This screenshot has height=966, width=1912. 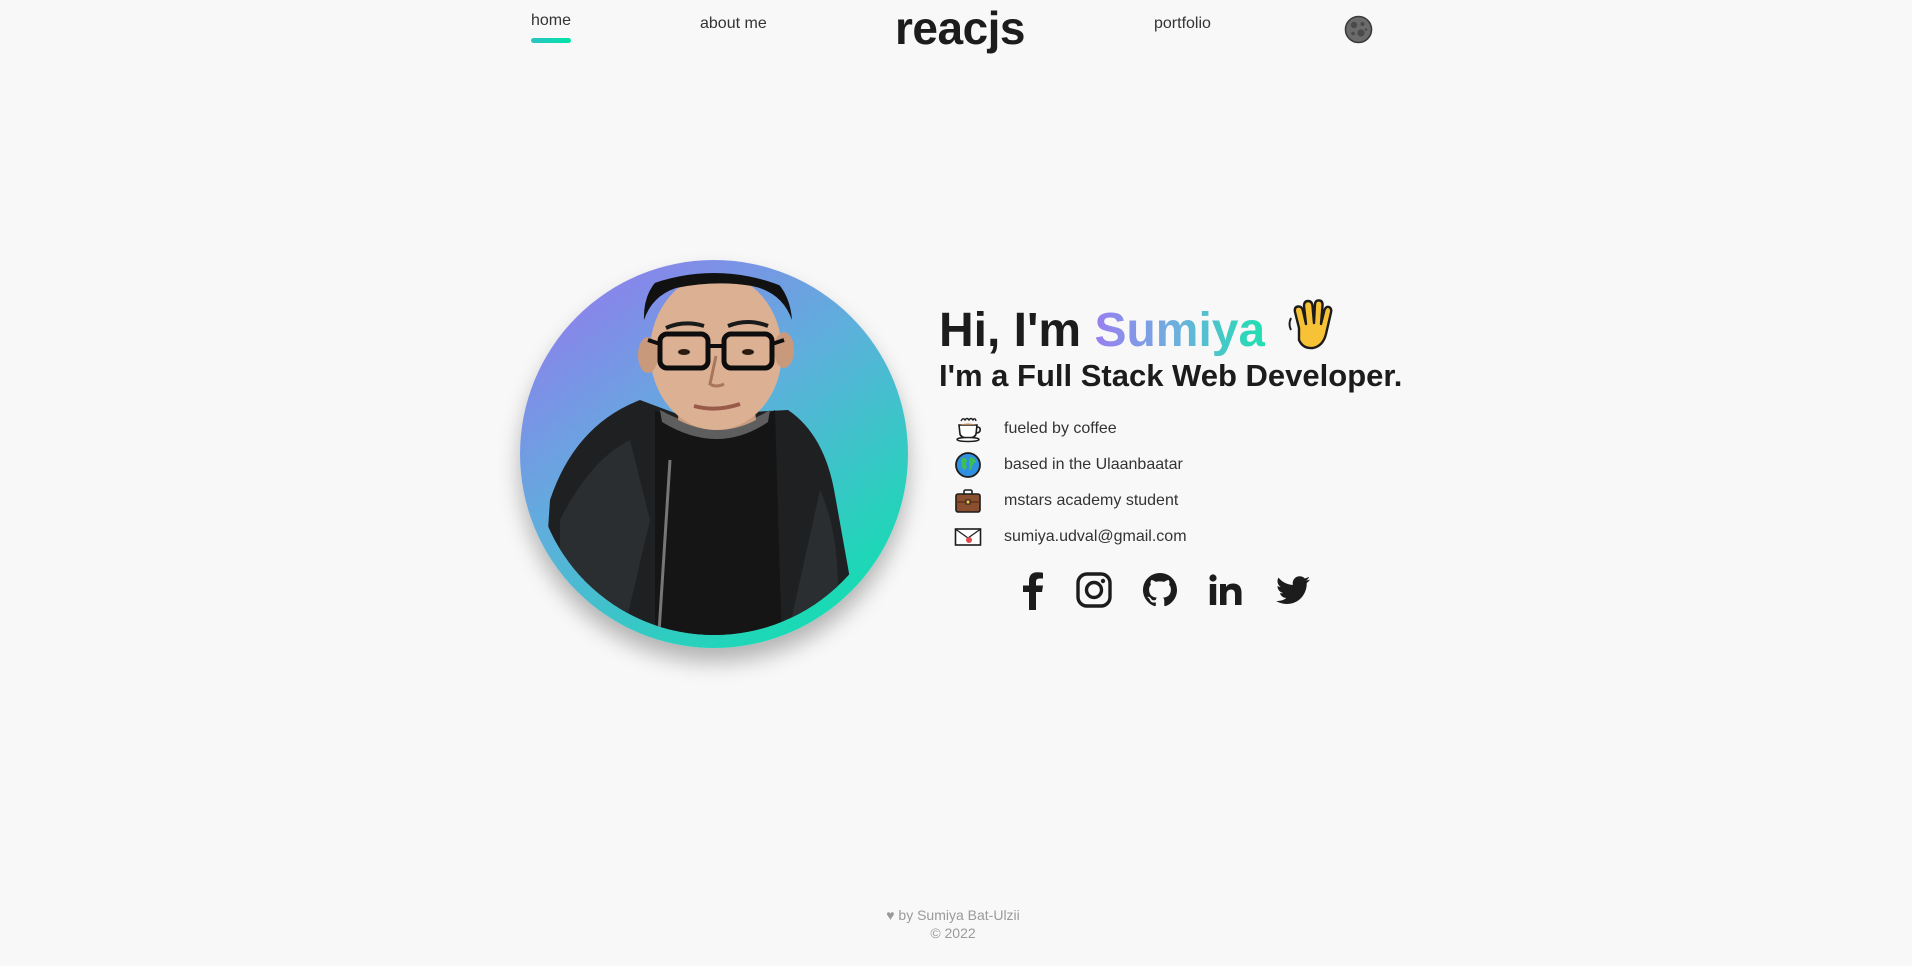 I want to click on nav-portfolio-link: portfolio, so click(x=1182, y=24).